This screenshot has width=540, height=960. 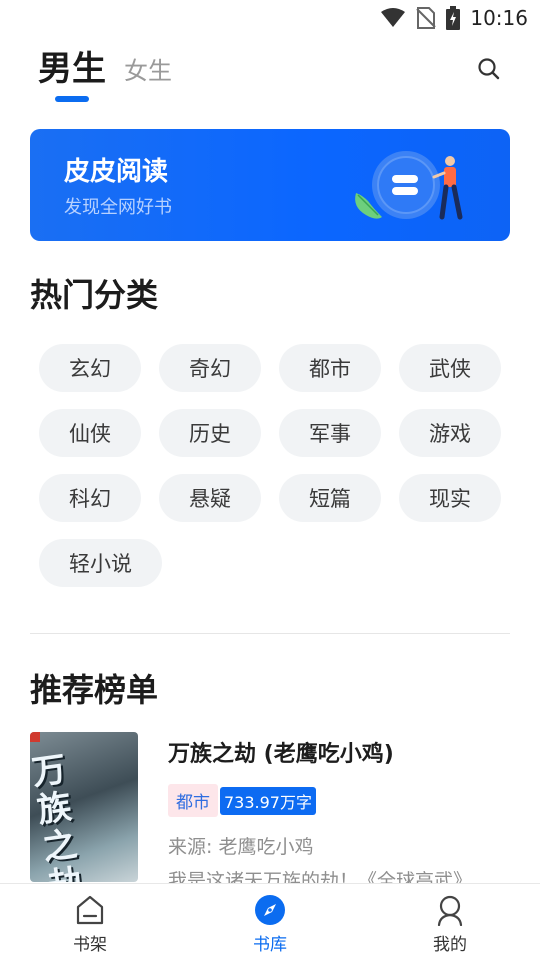 I want to click on category-chip: 仙侠, so click(x=90, y=433).